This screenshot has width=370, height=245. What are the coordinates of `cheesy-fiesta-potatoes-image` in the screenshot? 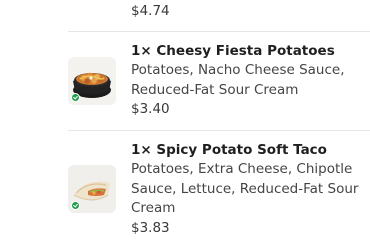 It's located at (92, 81).